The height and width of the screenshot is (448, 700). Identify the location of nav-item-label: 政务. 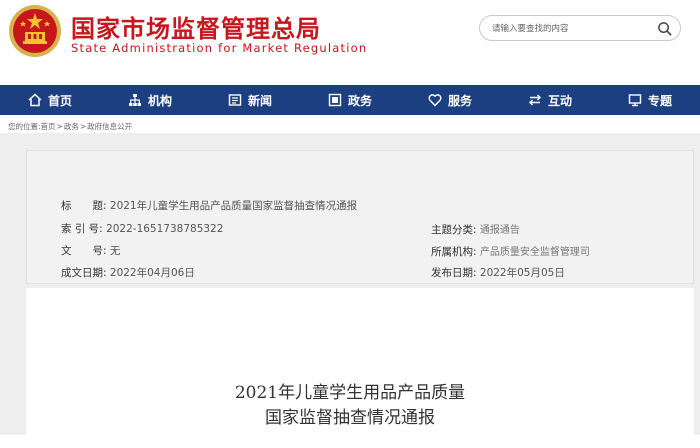
(359, 100).